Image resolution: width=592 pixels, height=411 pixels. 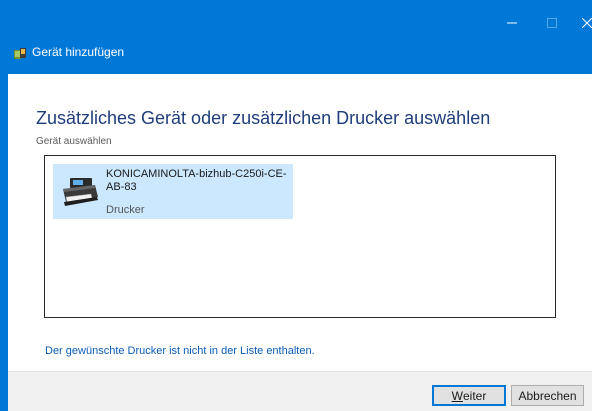 I want to click on close-icon, so click(x=587, y=23).